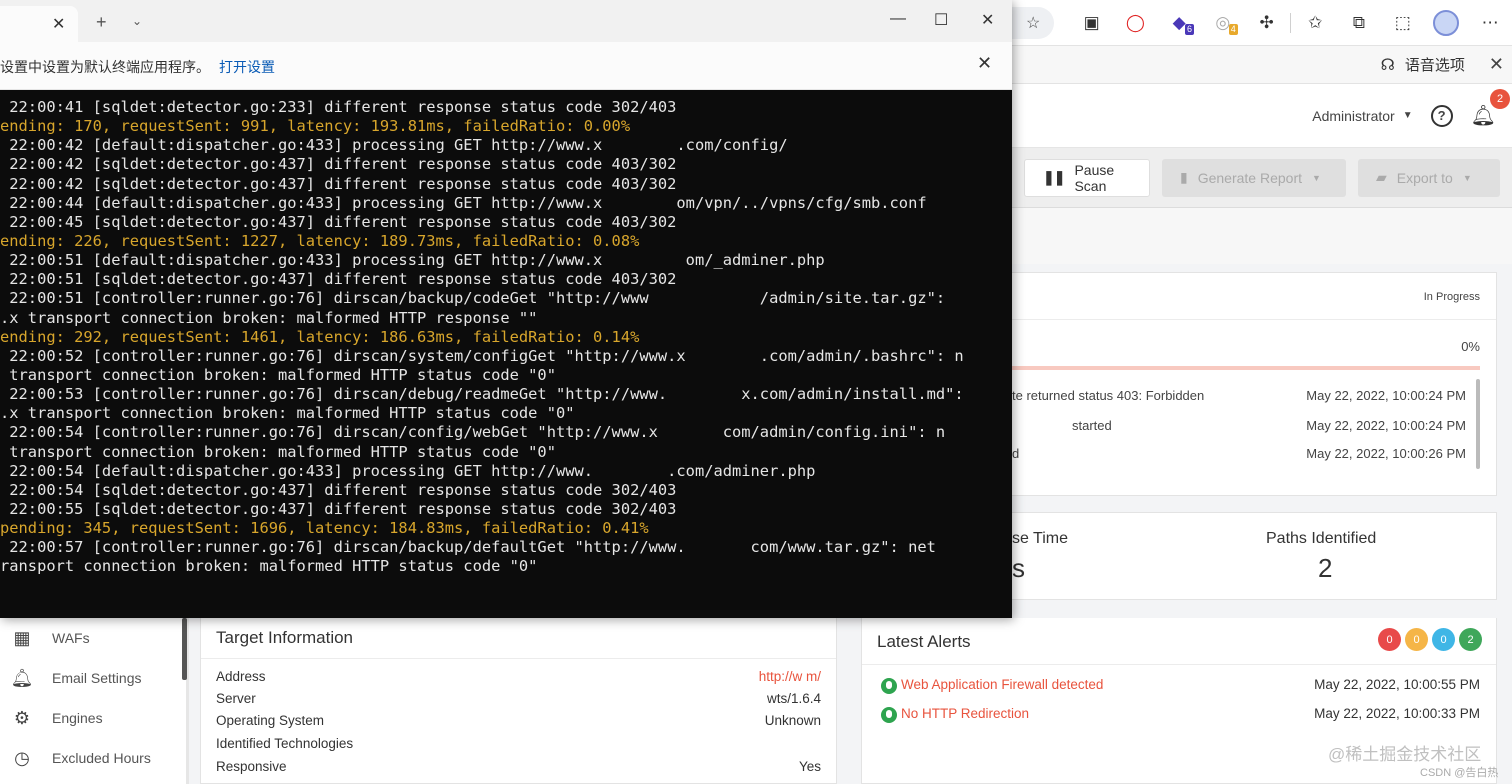 This screenshot has height=784, width=1512. What do you see at coordinates (90, 678) in the screenshot?
I see `sidebar-item-email-settings: 🔔︎ Email Settings` at bounding box center [90, 678].